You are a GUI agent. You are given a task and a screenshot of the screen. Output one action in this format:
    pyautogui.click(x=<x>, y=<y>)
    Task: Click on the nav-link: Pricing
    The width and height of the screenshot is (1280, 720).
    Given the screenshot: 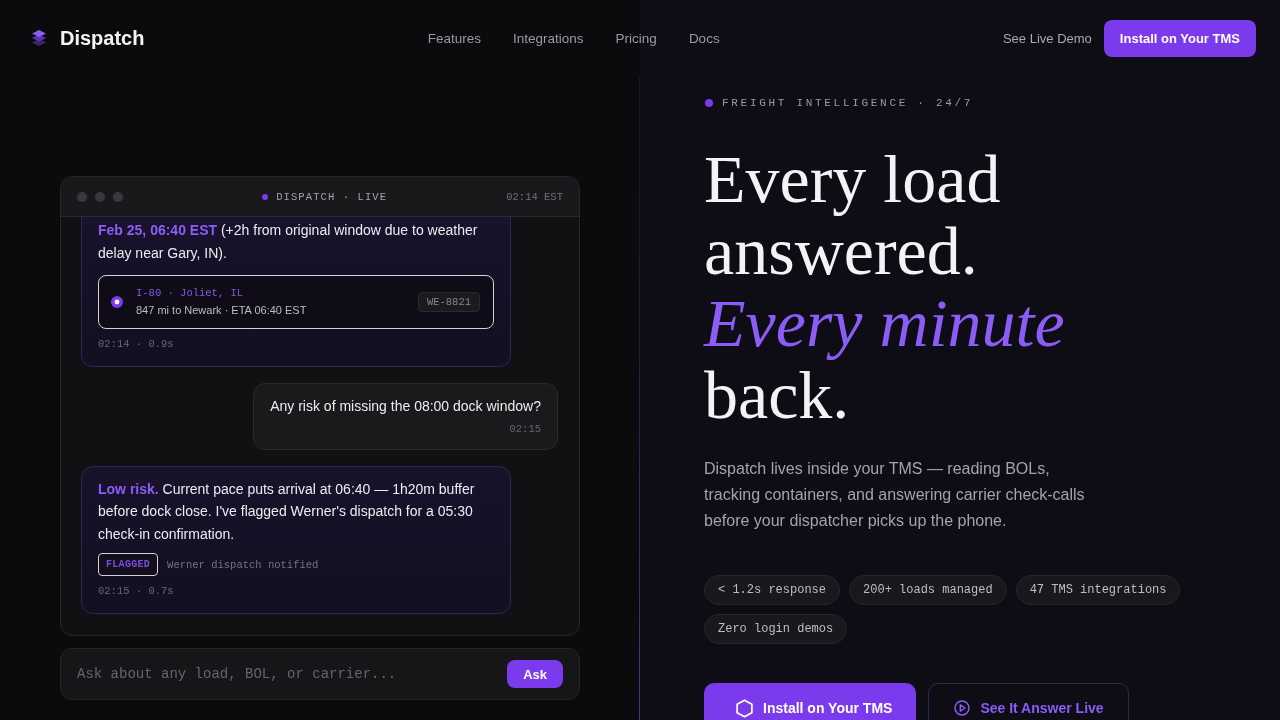 What is the action you would take?
    pyautogui.click(x=636, y=38)
    